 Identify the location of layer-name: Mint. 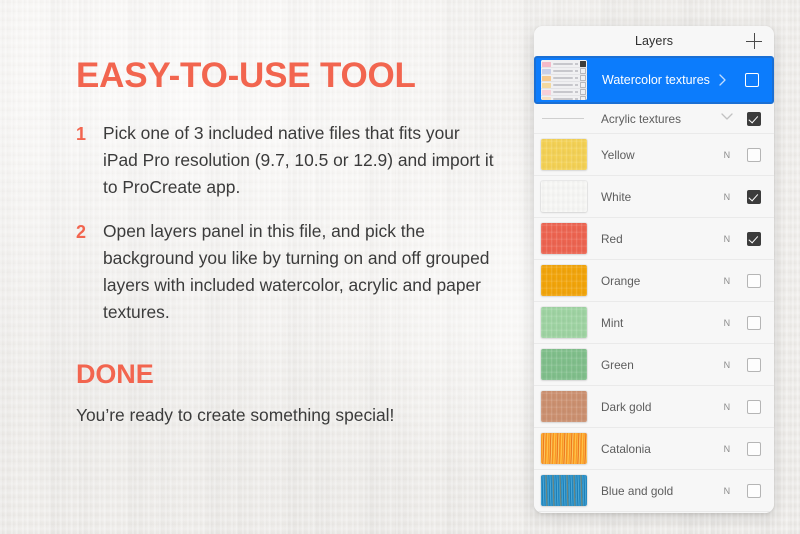
(612, 322).